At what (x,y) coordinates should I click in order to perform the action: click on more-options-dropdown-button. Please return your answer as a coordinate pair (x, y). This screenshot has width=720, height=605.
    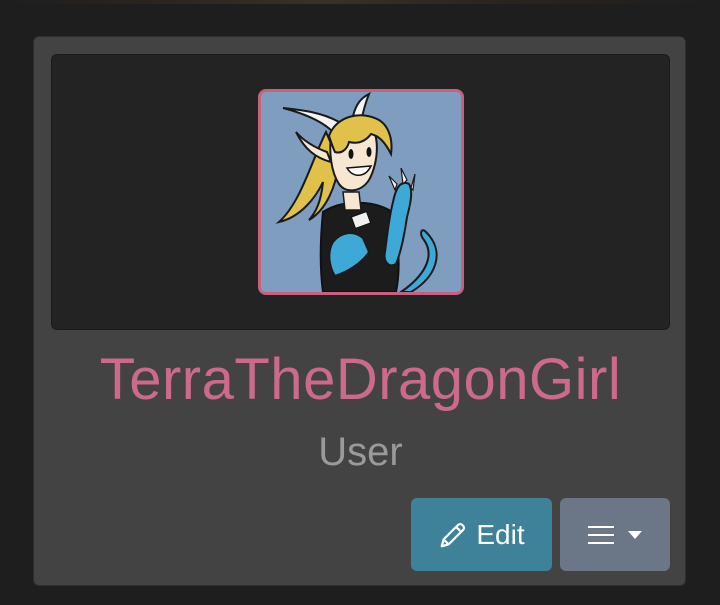
    Looking at the image, I should click on (615, 534).